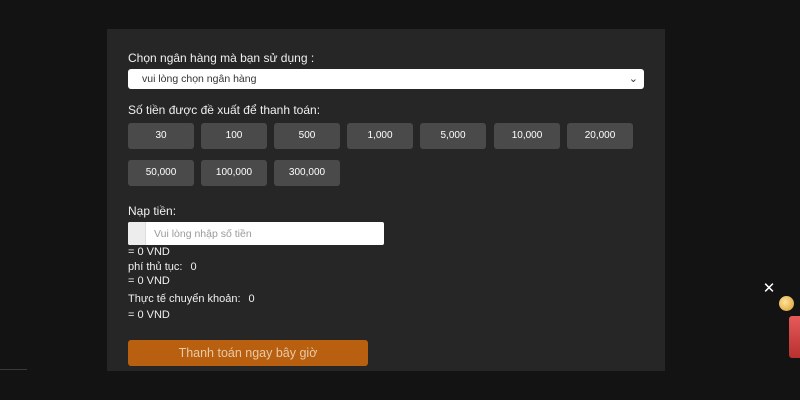  What do you see at coordinates (224, 110) in the screenshot?
I see `suggested-amount-label: Số tiền được đề xuất để thanh toán:` at bounding box center [224, 110].